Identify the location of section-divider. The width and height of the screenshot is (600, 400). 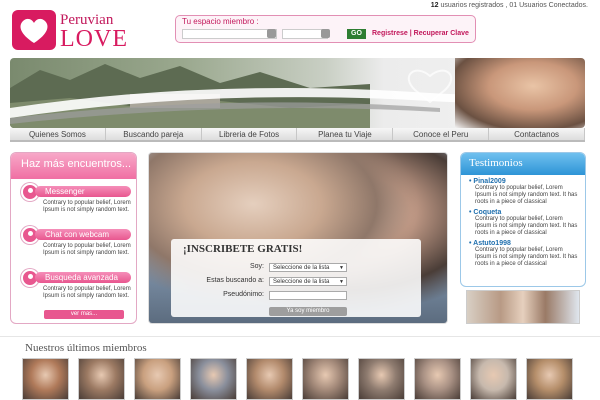
(300, 336).